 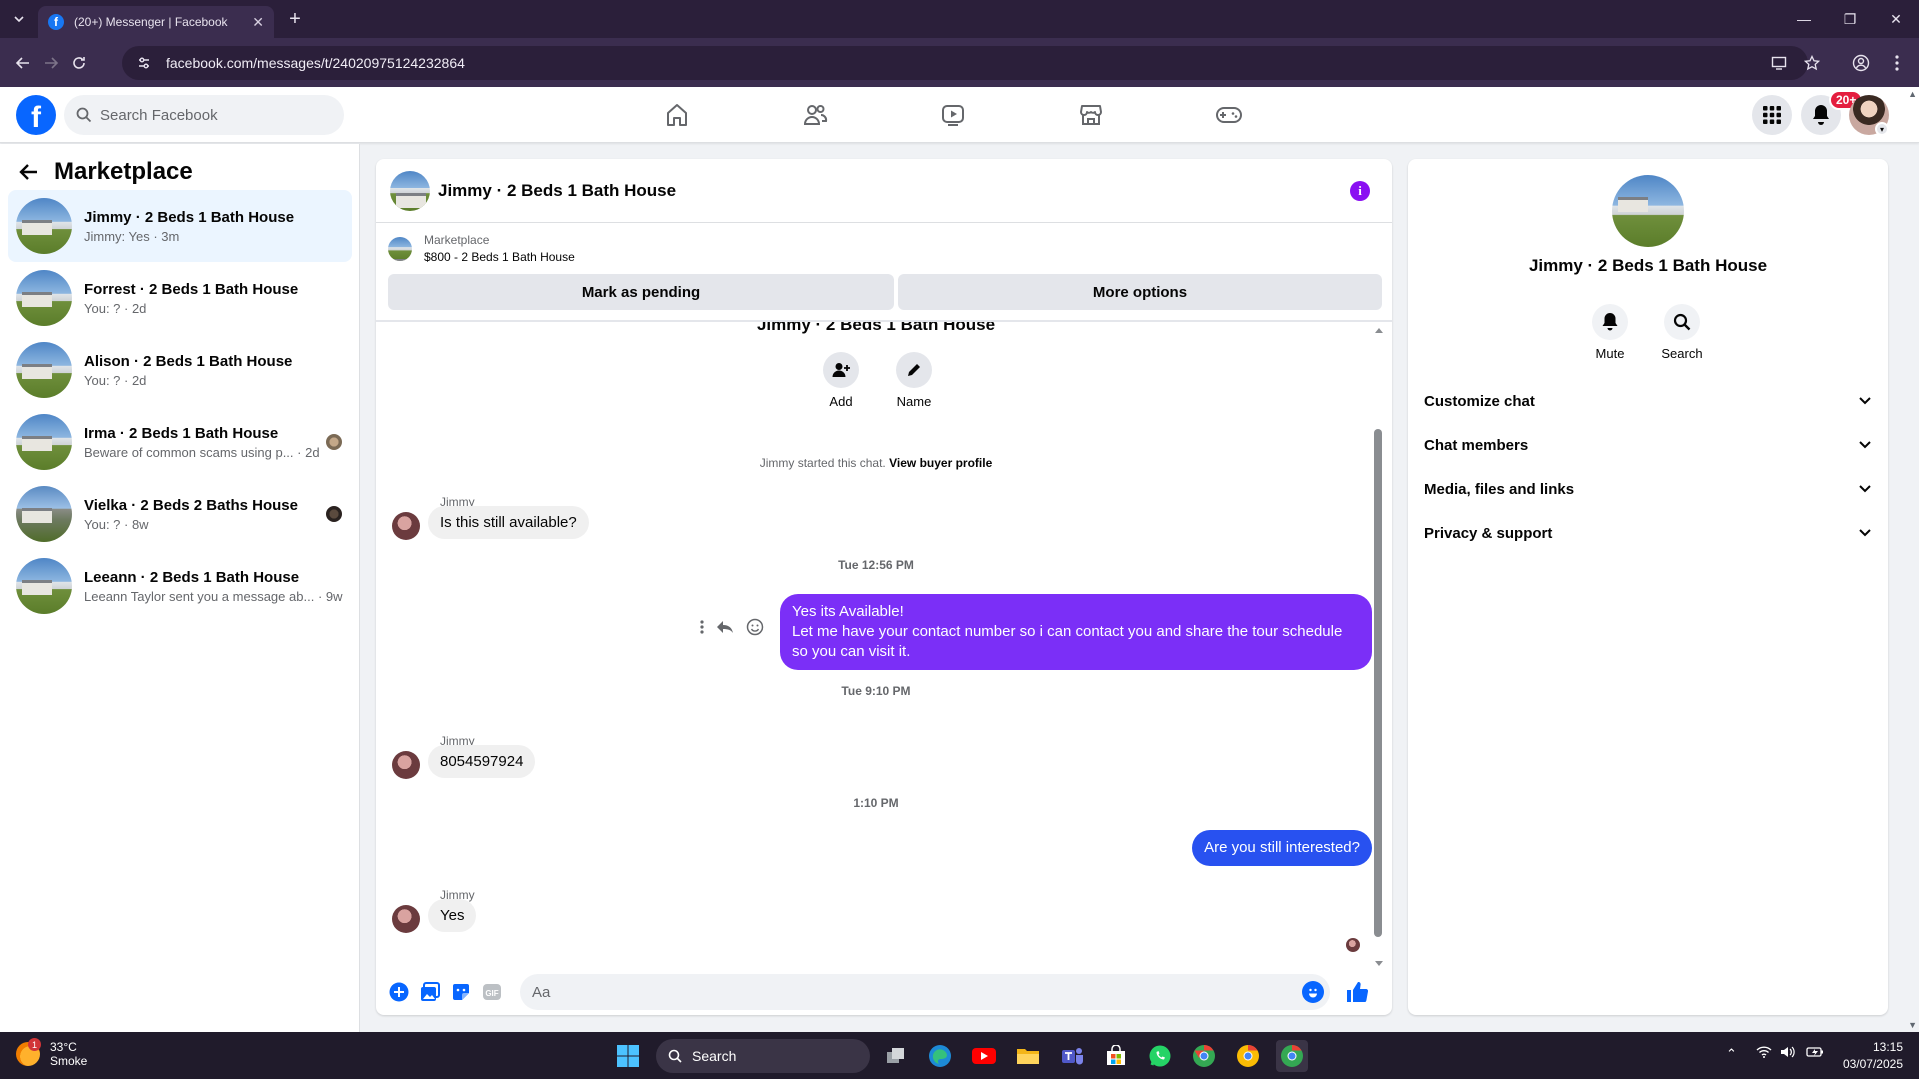 I want to click on restore-icon: ❐, so click(x=1850, y=19).